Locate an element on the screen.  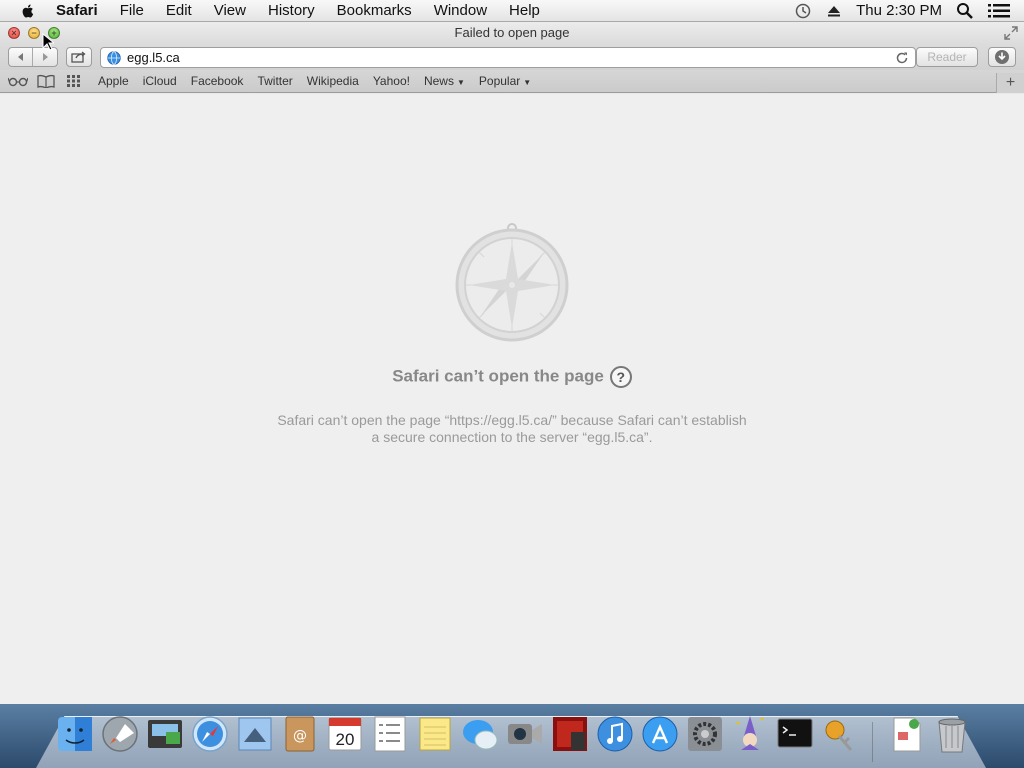
safari-compass-icon is located at coordinates (512, 282).